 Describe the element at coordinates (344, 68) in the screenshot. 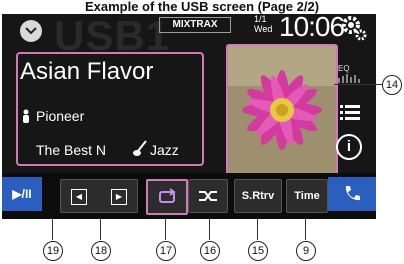

I see `eq-label: EQ` at that location.